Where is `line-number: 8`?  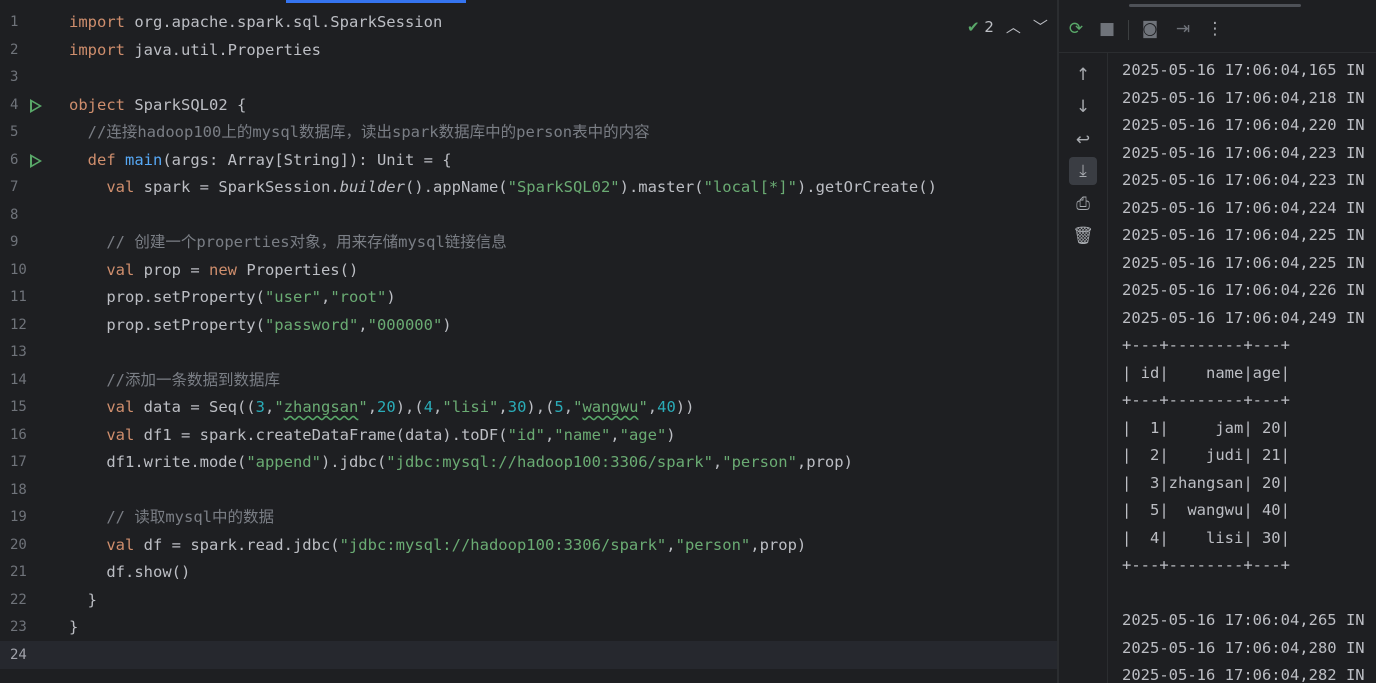
line-number: 8 is located at coordinates (14, 214).